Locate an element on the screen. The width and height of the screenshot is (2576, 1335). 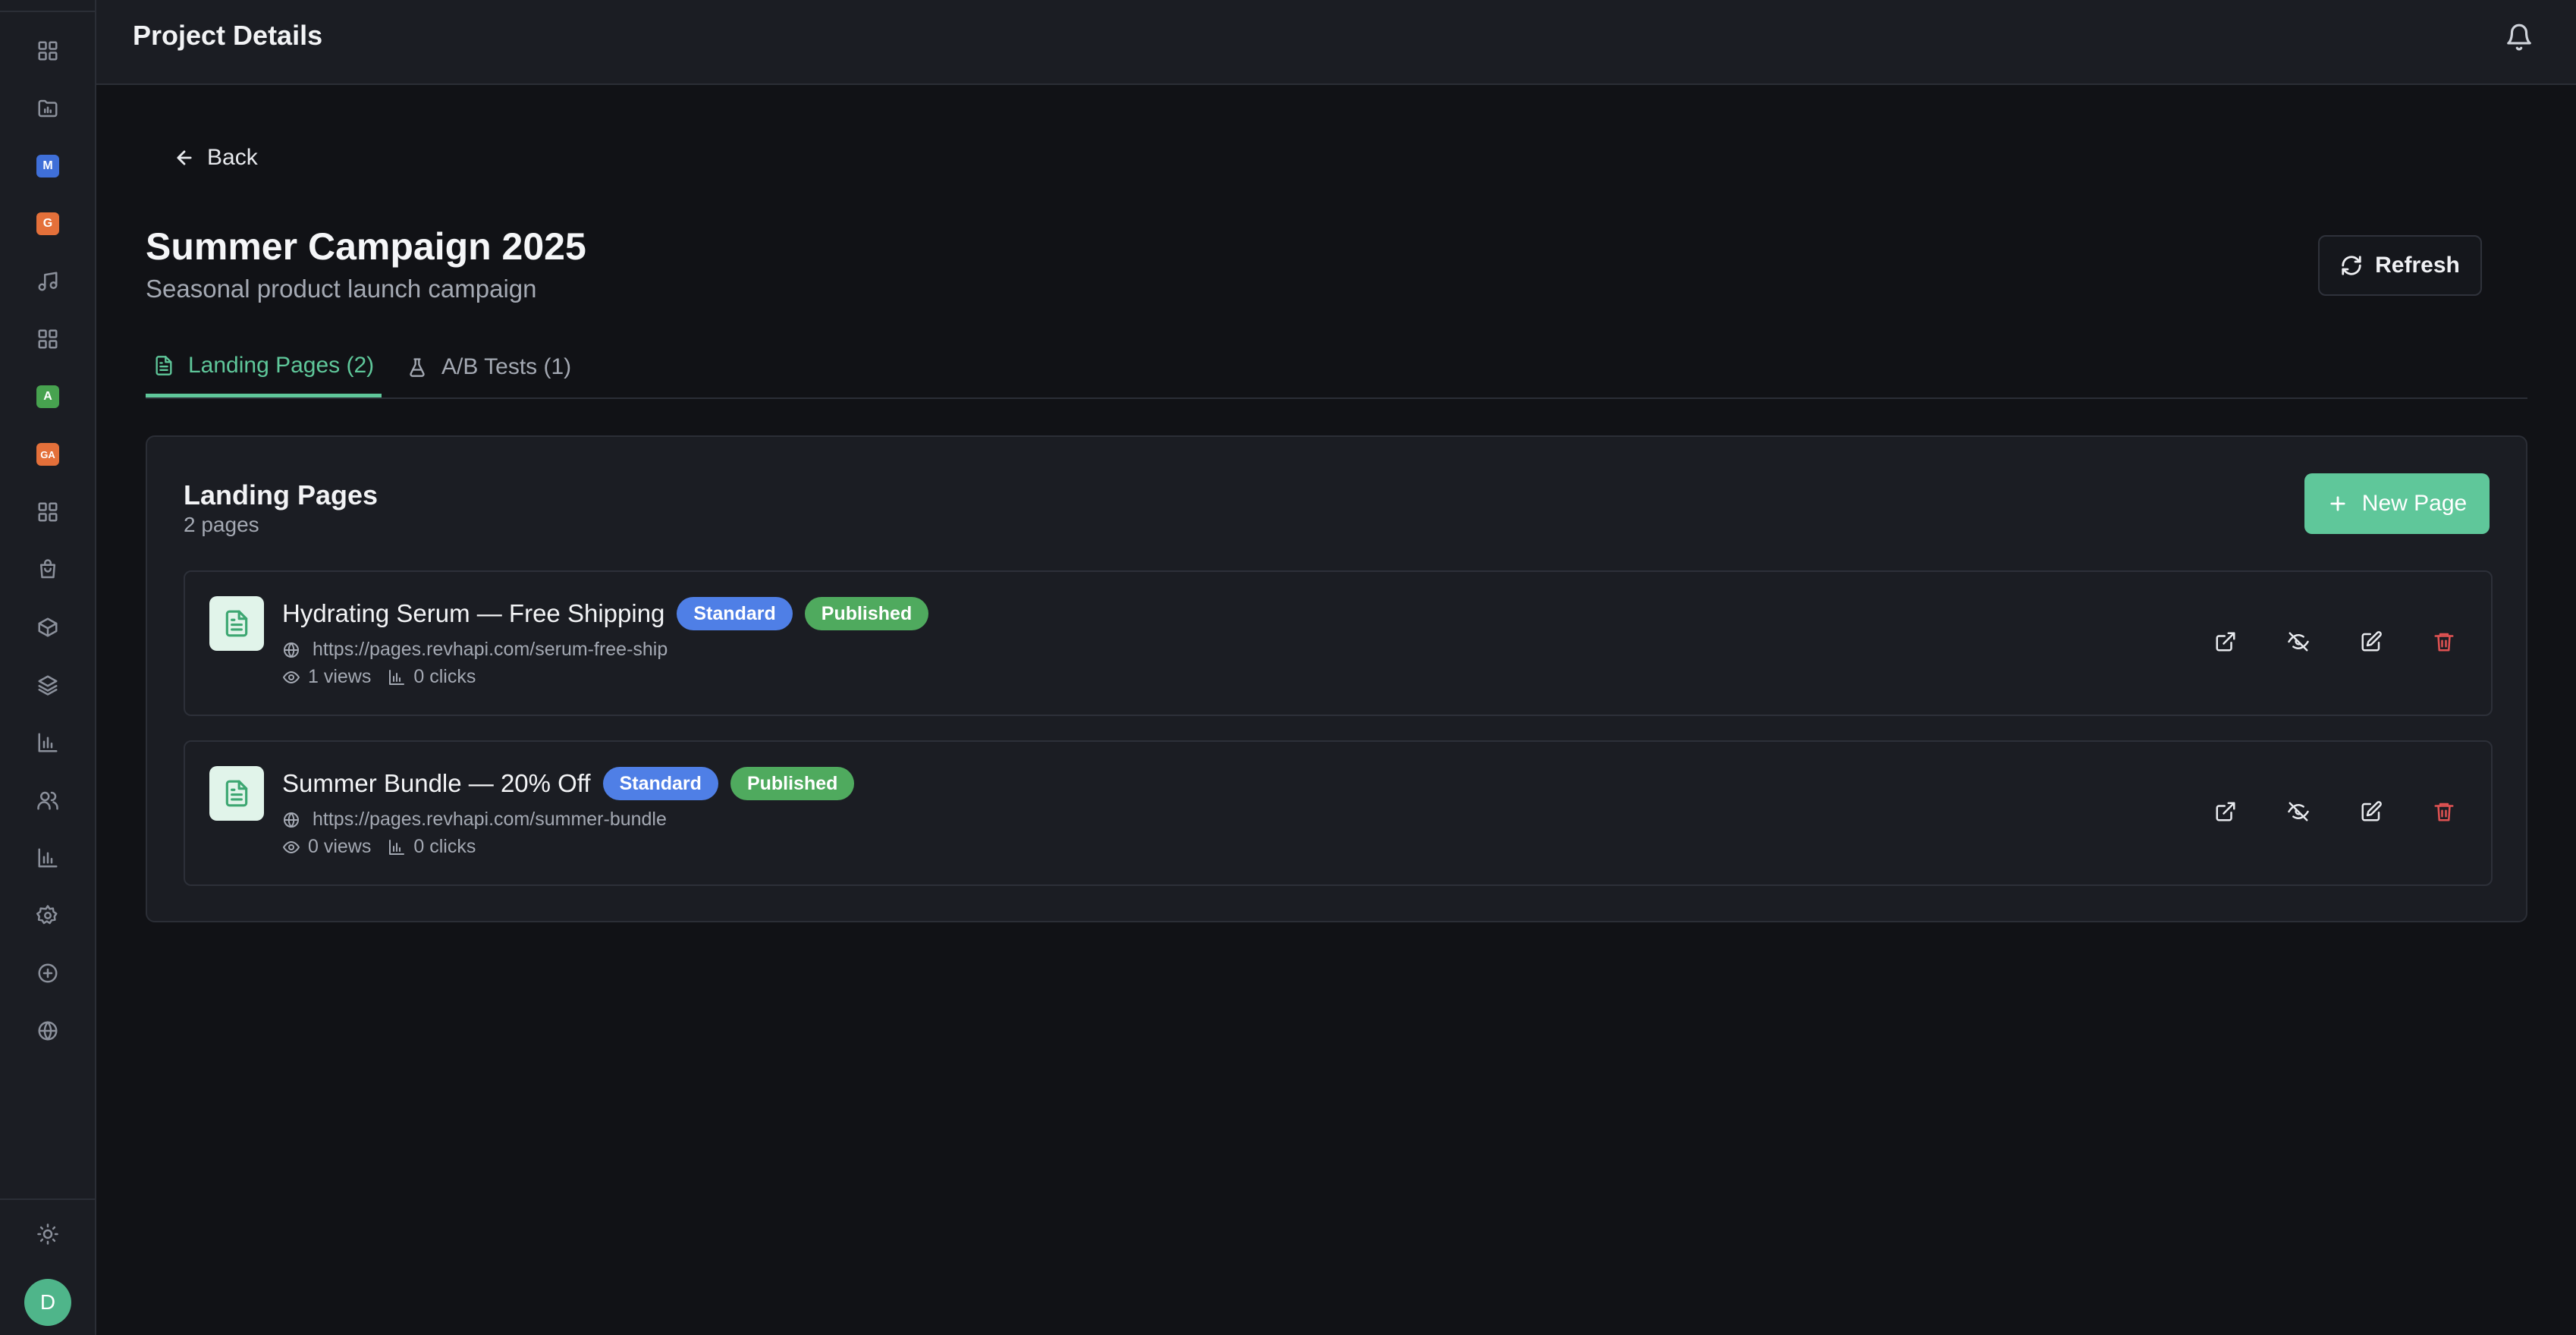
theme-toggle is located at coordinates (48, 1234).